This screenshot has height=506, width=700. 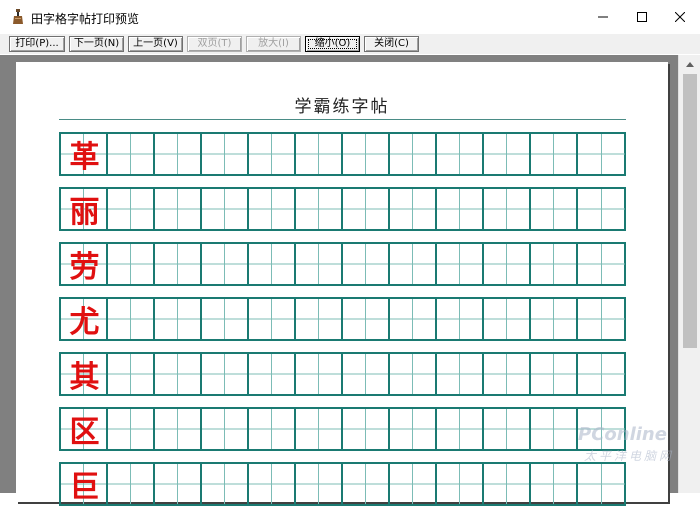 I want to click on model-character-cell: 巨, so click(x=84, y=484).